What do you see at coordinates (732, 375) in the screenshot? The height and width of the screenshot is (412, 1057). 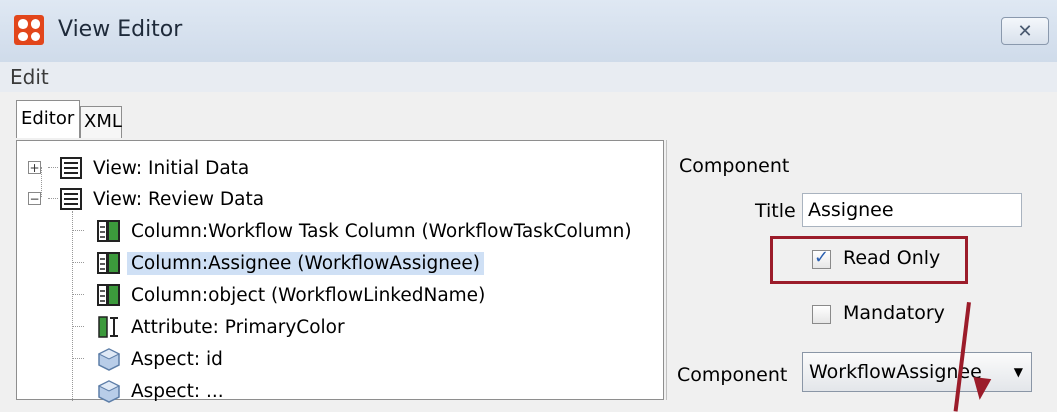 I see `component-label: Component` at bounding box center [732, 375].